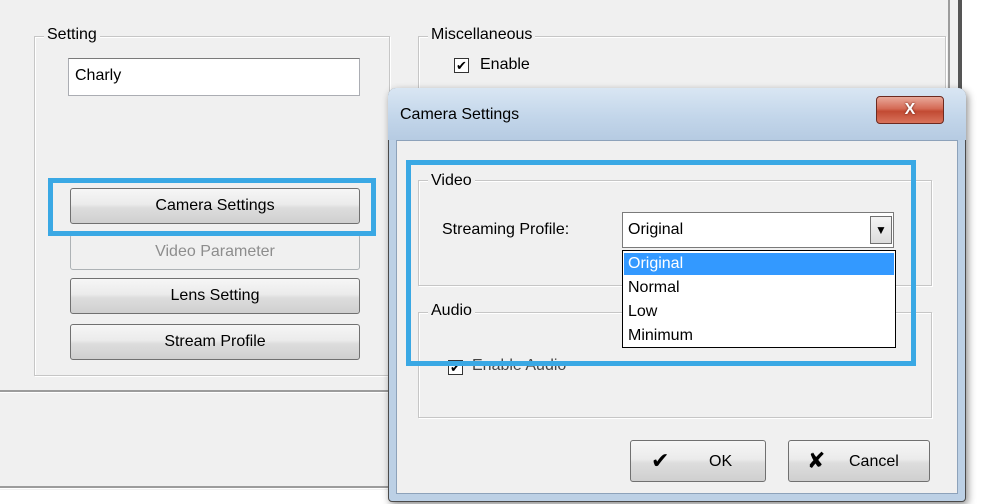 This screenshot has height=504, width=992. I want to click on streaming-profile-value: Original, so click(656, 229).